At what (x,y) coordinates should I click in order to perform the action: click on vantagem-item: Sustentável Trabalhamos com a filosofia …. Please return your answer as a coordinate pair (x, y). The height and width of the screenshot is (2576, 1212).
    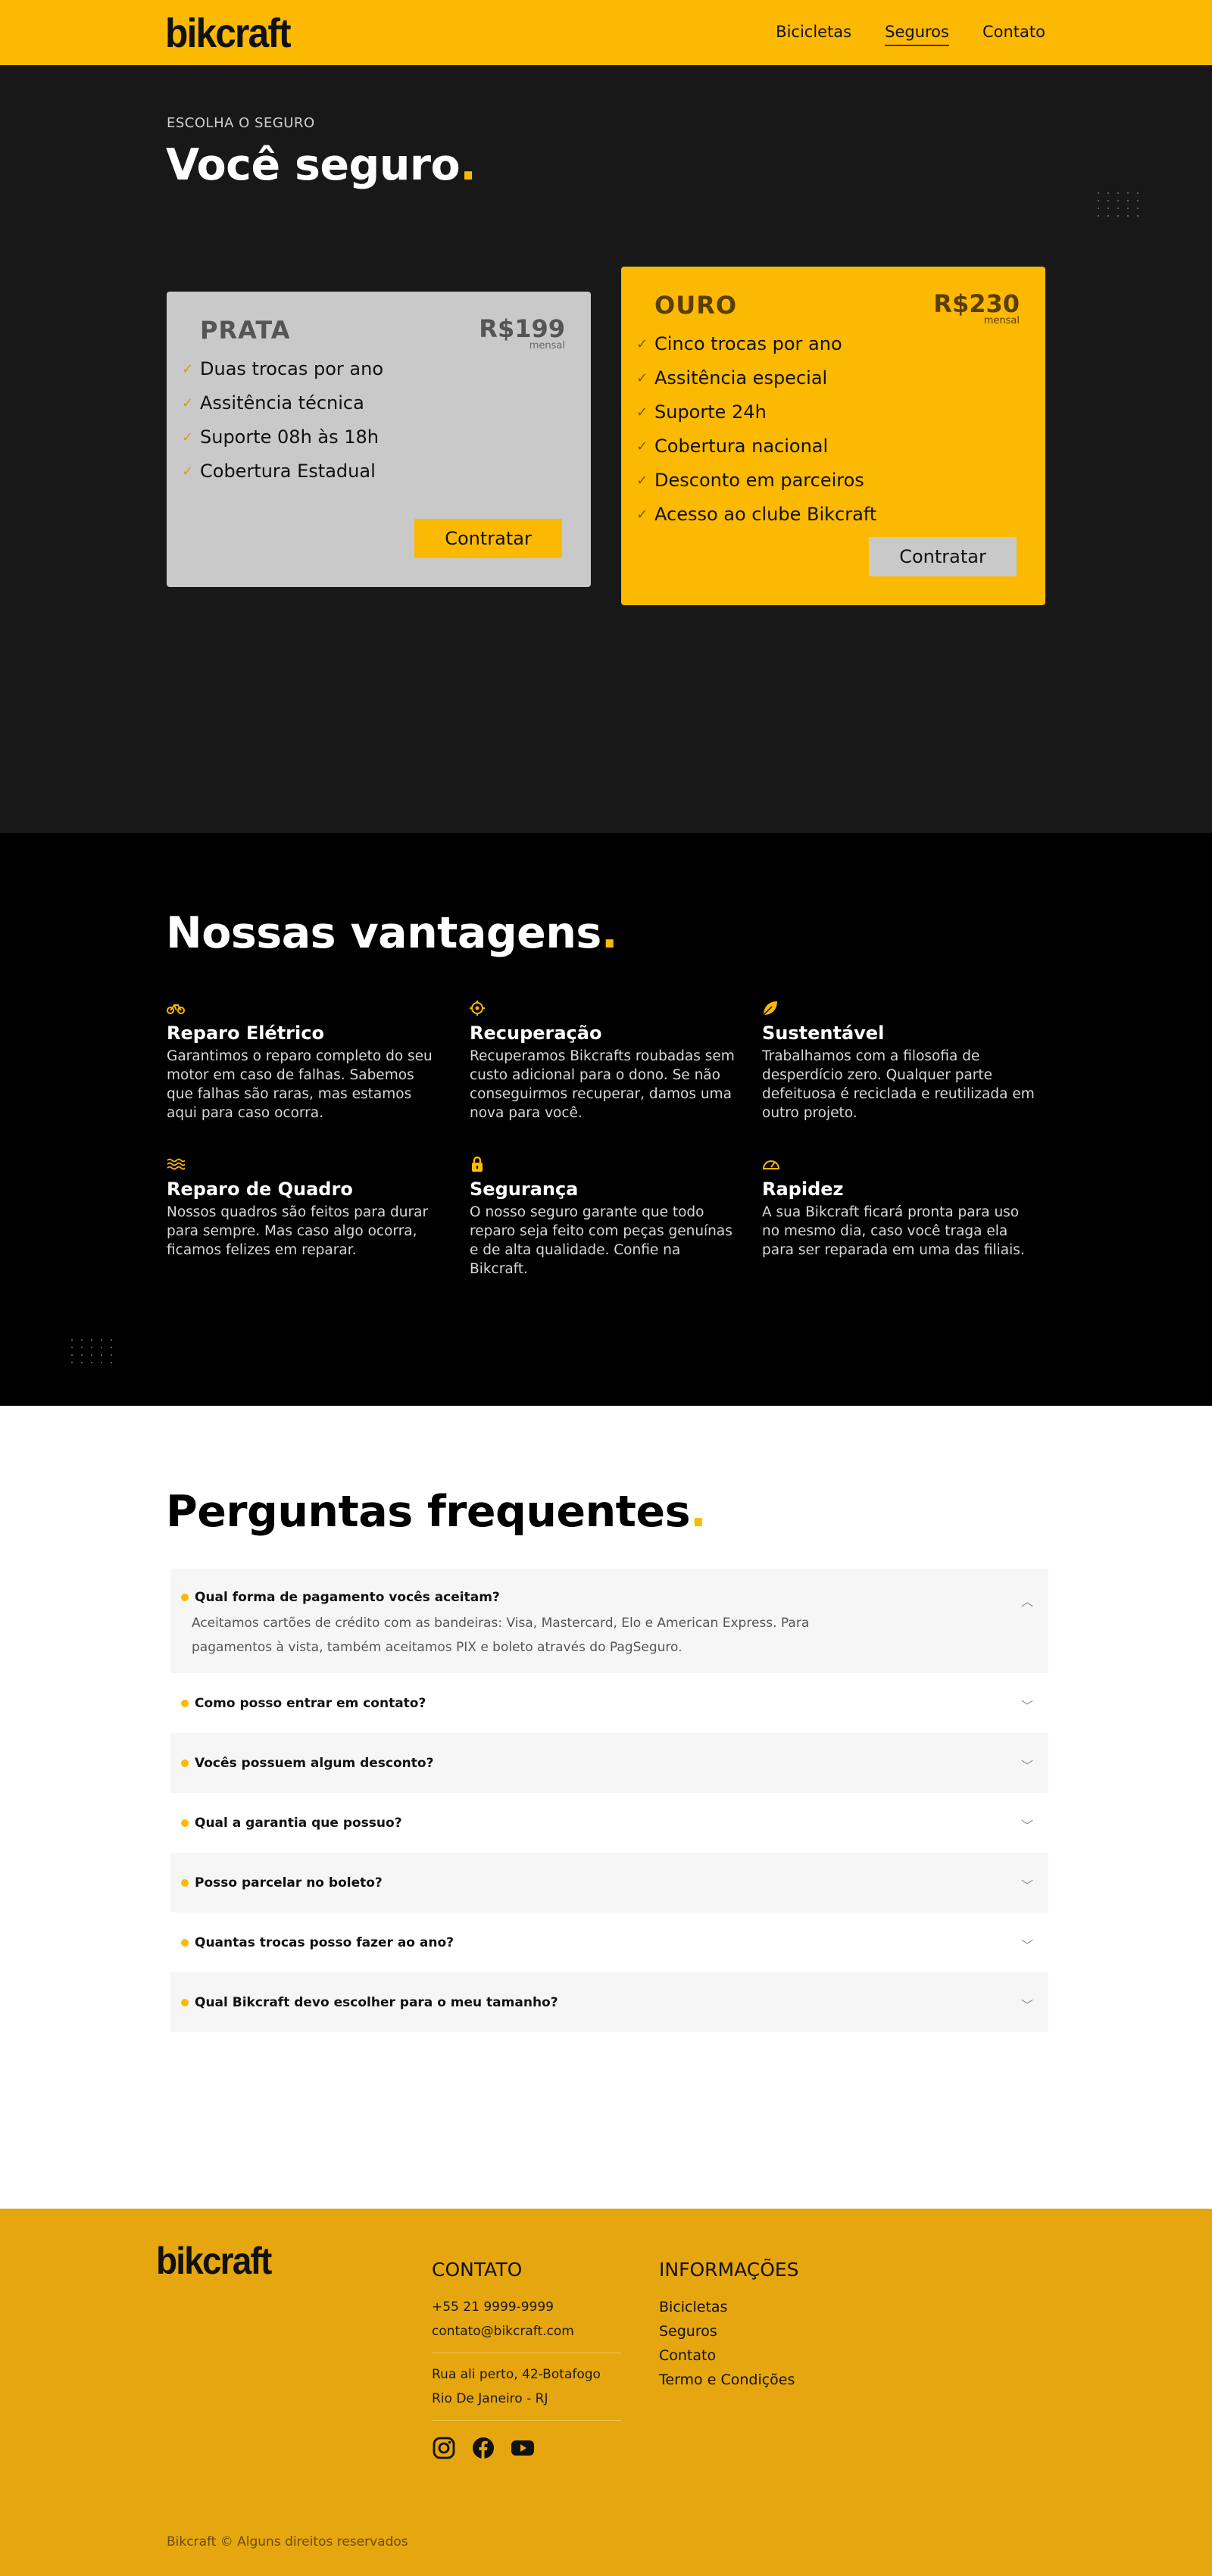
    Looking at the image, I should click on (898, 1062).